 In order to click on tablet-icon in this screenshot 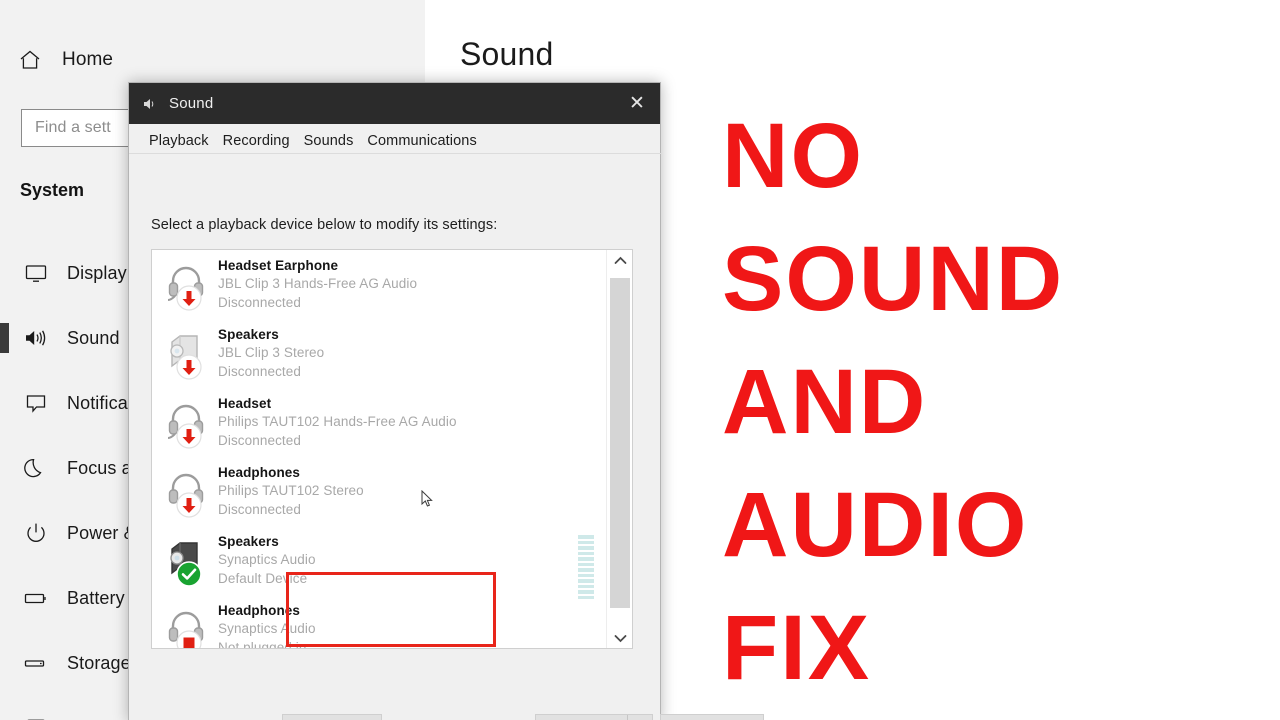, I will do `click(36, 718)`.